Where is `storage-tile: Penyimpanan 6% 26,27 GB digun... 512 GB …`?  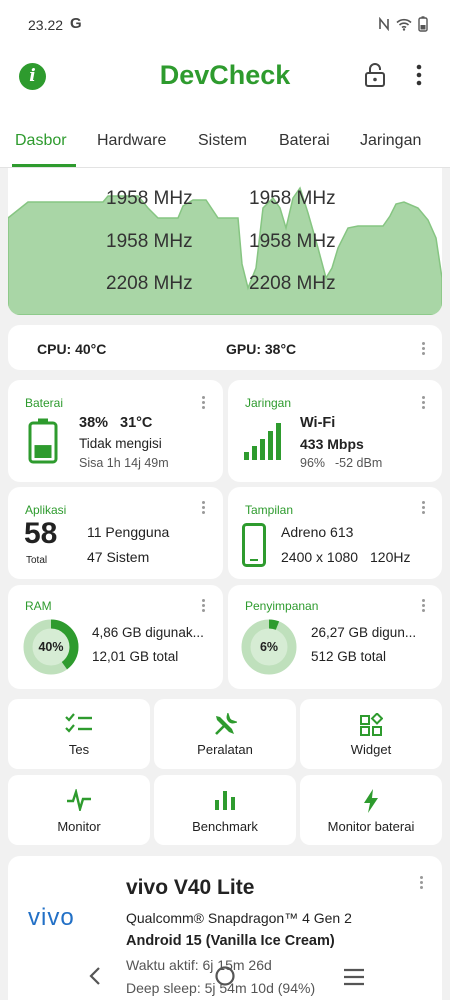
storage-tile: Penyimpanan 6% 26,27 GB digun... 512 GB … is located at coordinates (335, 637).